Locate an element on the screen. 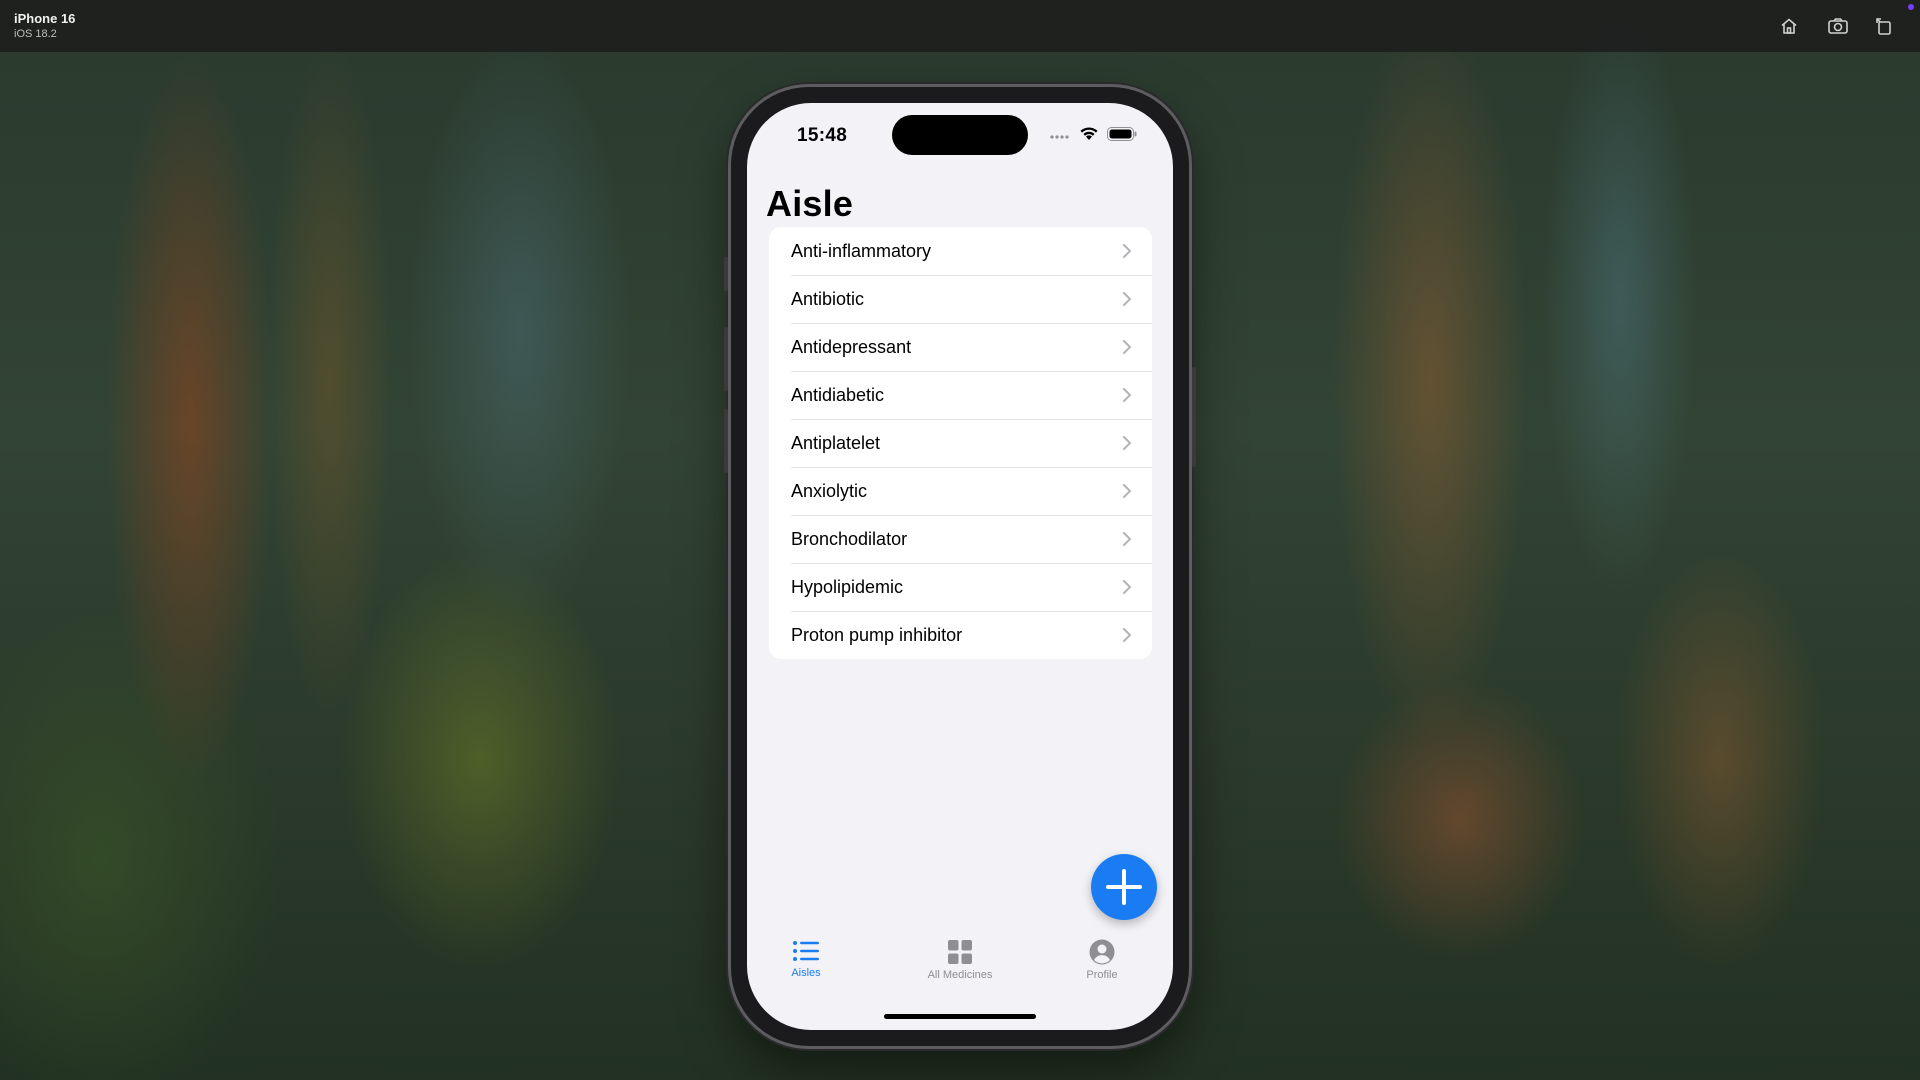  home-indicator is located at coordinates (960, 1016).